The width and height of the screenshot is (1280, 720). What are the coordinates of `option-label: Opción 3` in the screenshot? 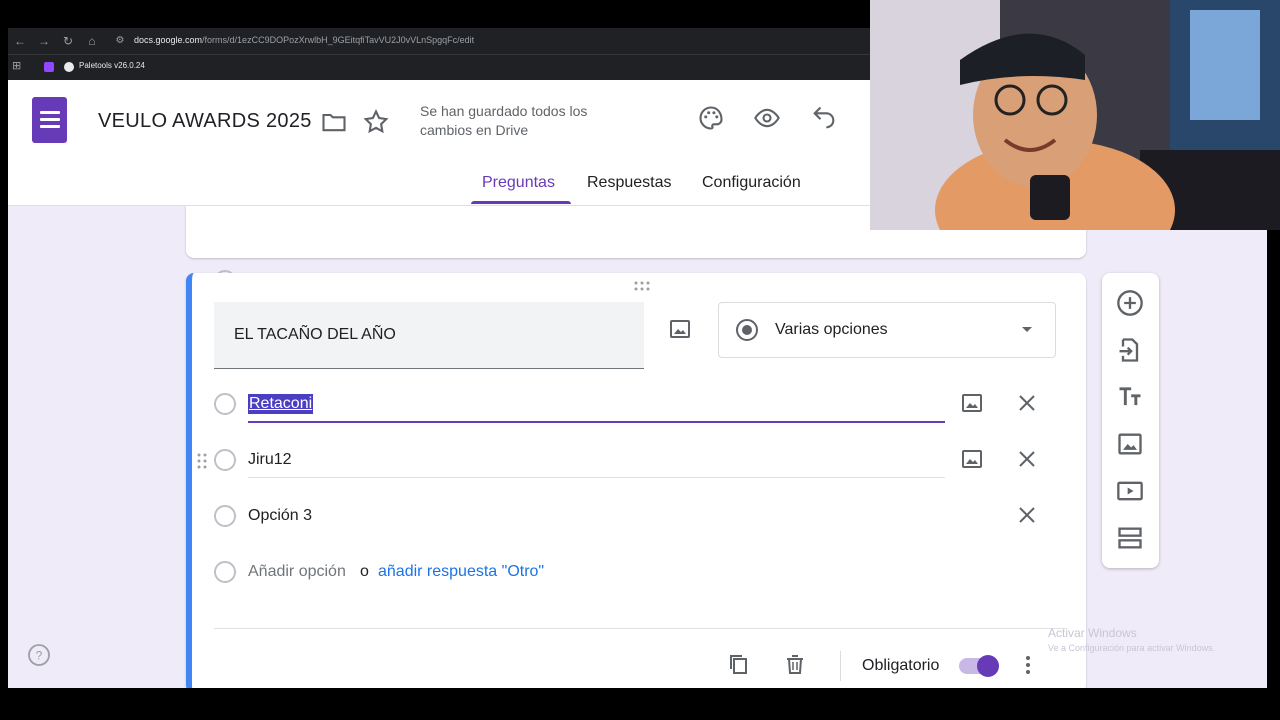 It's located at (280, 516).